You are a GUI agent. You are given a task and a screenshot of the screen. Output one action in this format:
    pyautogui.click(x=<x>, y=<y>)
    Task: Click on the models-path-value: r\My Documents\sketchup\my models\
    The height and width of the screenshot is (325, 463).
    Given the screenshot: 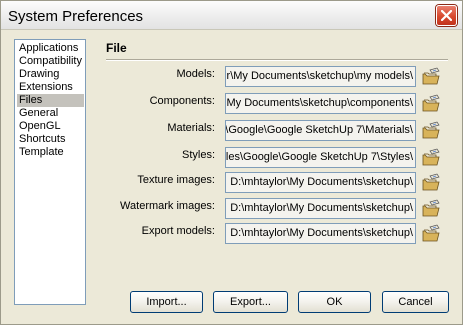 What is the action you would take?
    pyautogui.click(x=319, y=76)
    